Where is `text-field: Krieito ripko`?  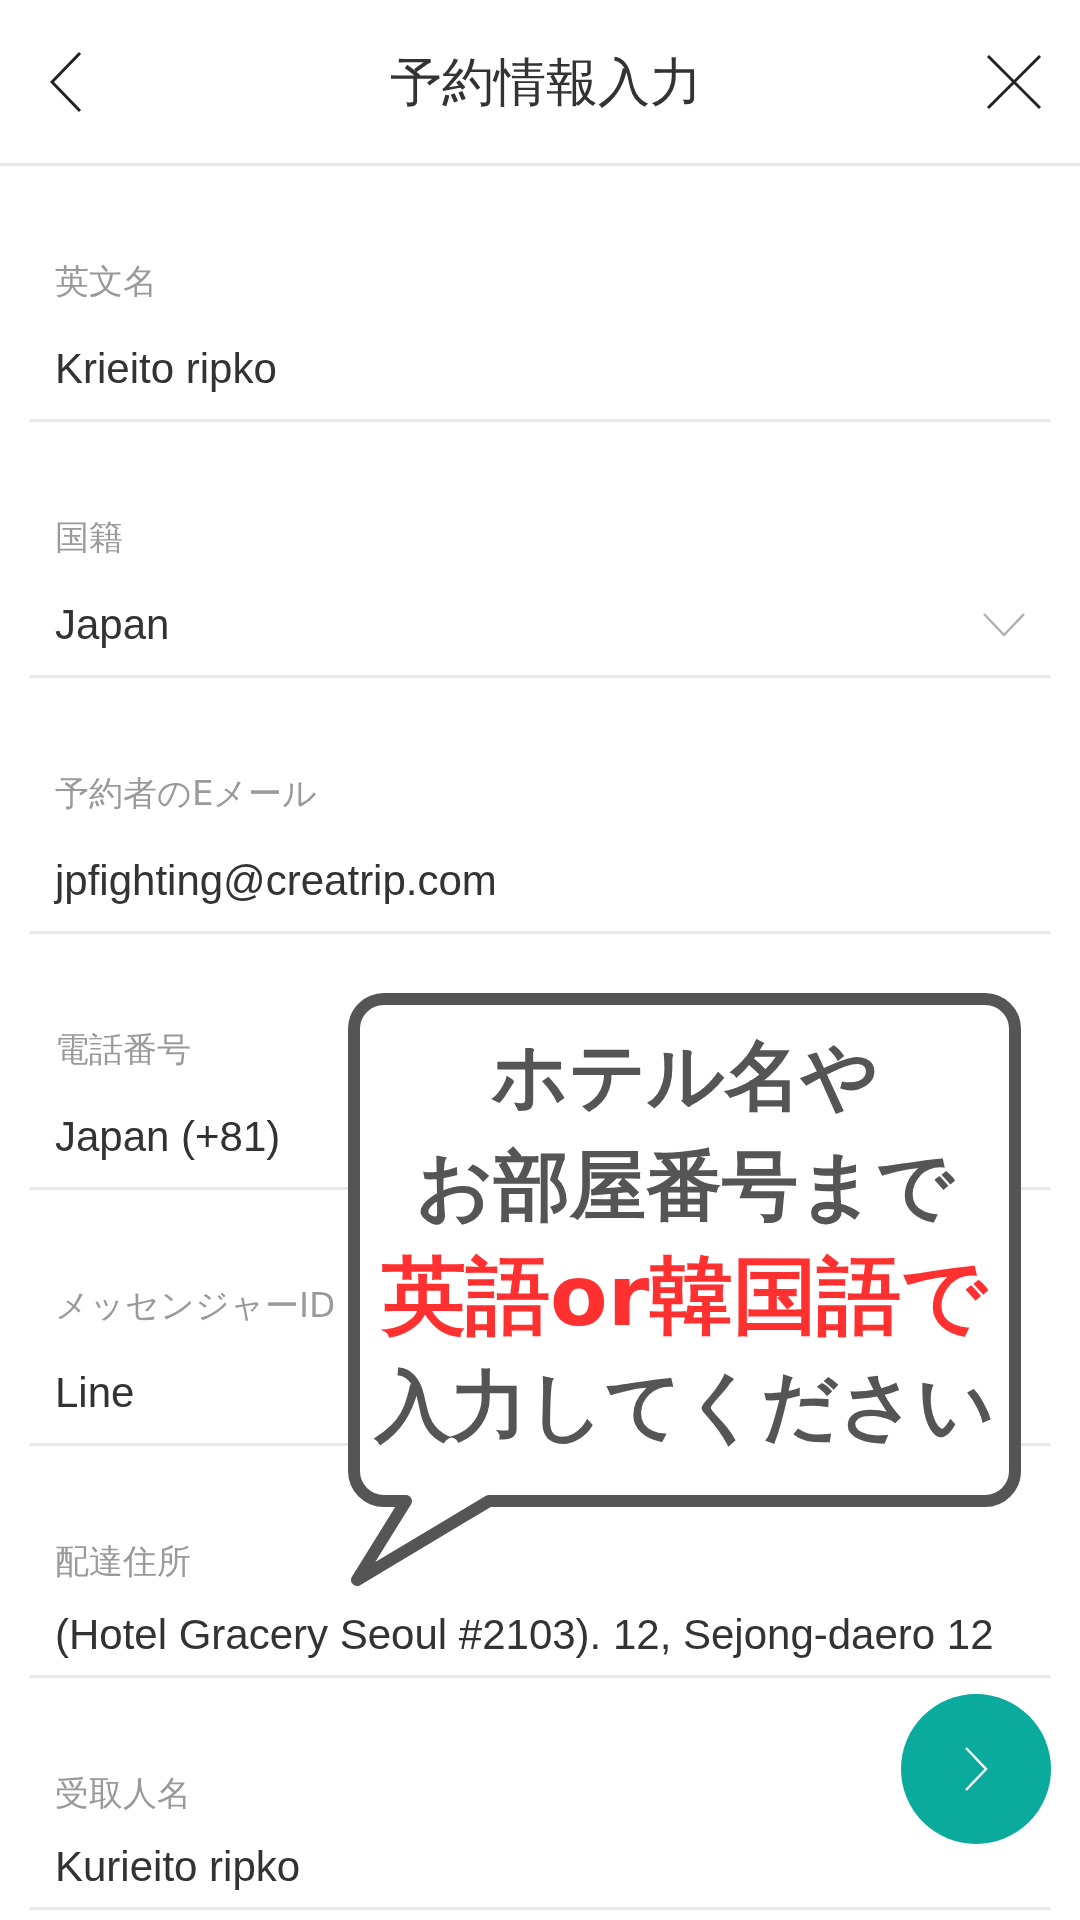 text-field: Krieito ripko is located at coordinates (540, 382).